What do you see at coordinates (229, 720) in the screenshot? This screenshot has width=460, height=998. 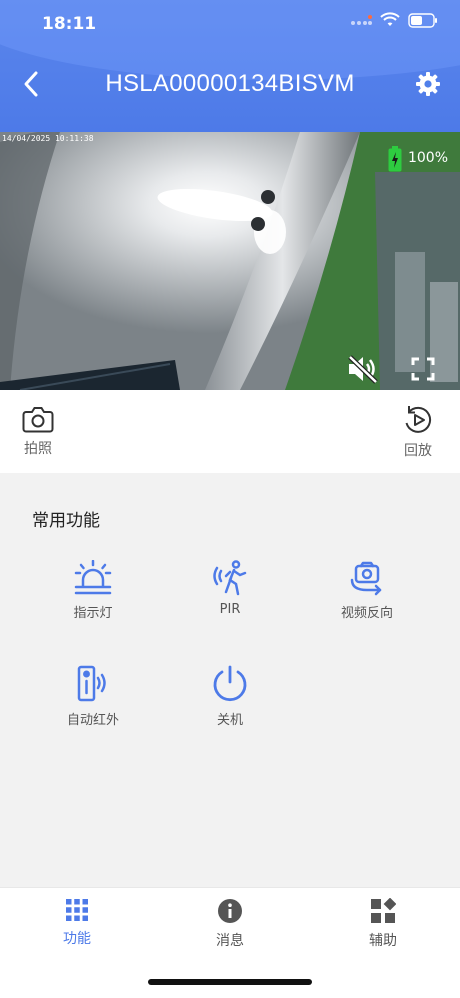 I see `function-label: 关机` at bounding box center [229, 720].